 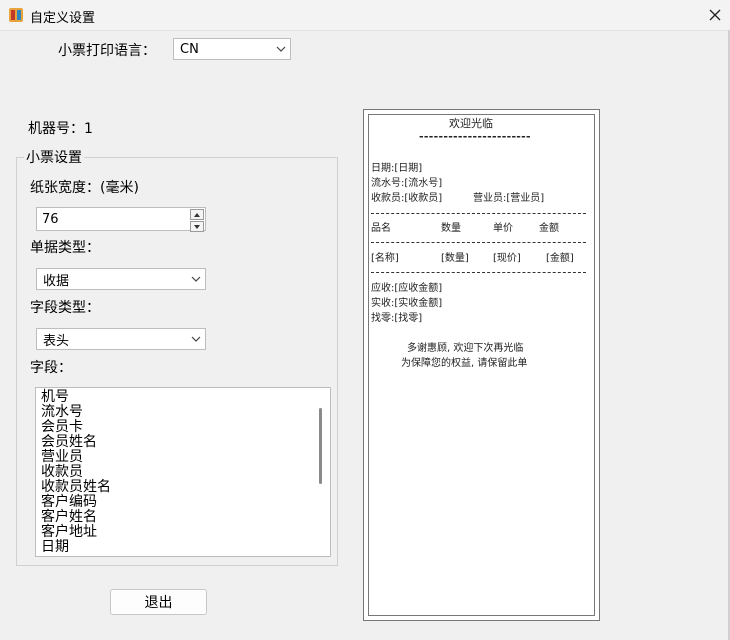 What do you see at coordinates (63, 18) in the screenshot?
I see `window-title: 自定义设置` at bounding box center [63, 18].